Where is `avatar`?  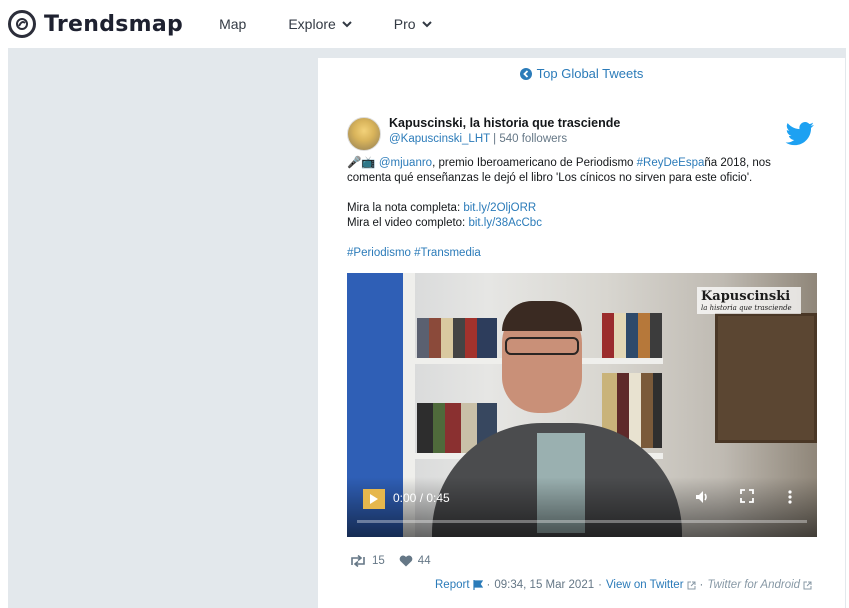 avatar is located at coordinates (364, 134).